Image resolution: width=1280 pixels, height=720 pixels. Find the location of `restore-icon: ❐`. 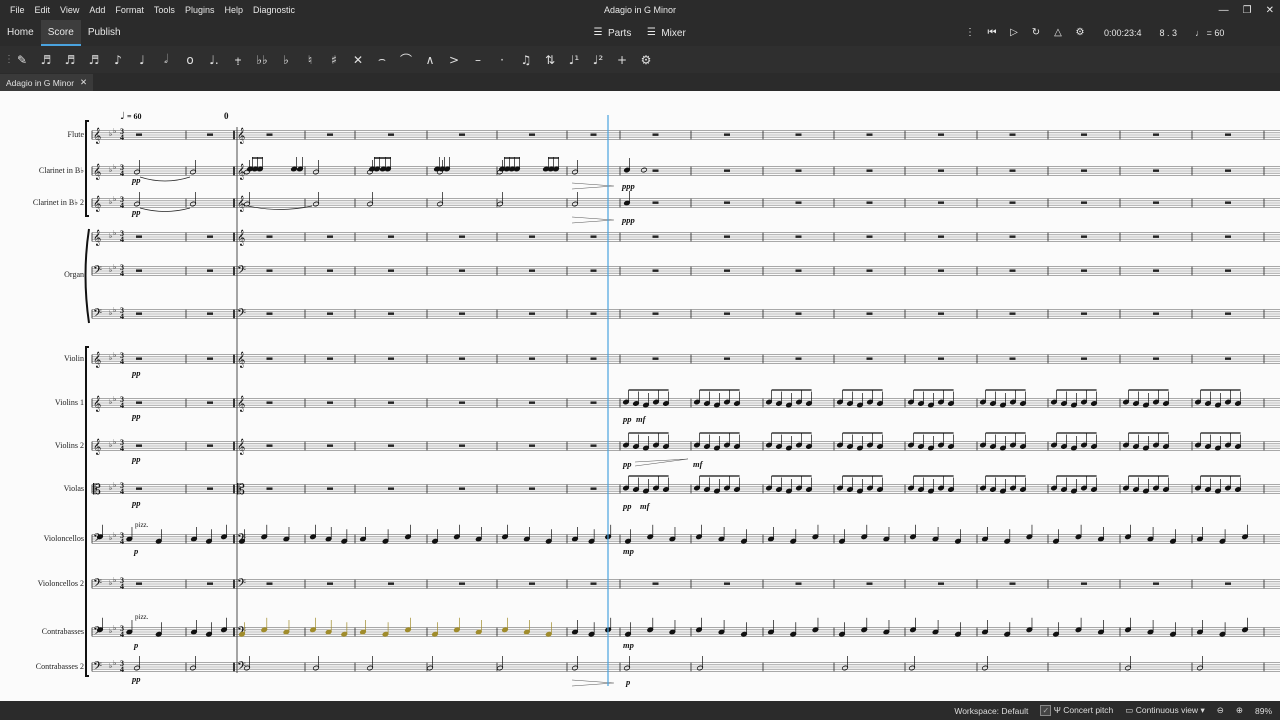

restore-icon: ❐ is located at coordinates (1247, 10).